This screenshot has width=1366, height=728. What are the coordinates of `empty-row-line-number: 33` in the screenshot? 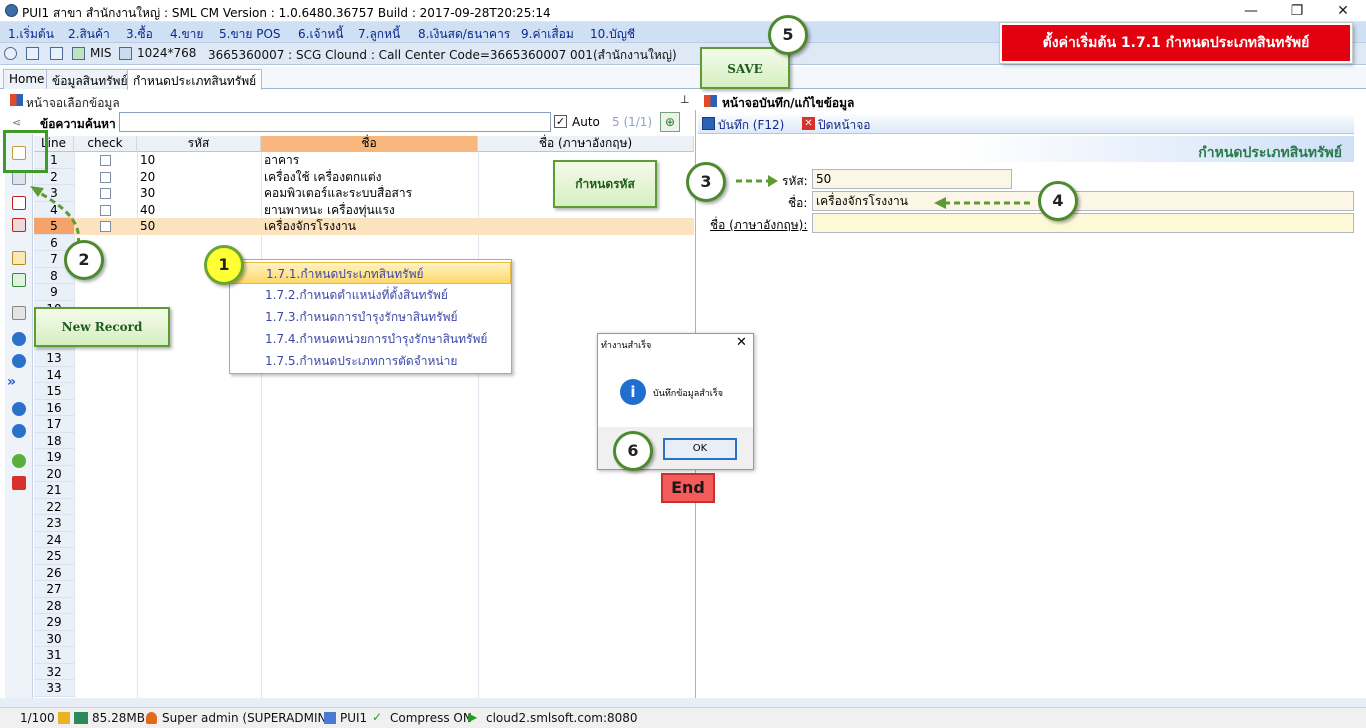 It's located at (54, 688).